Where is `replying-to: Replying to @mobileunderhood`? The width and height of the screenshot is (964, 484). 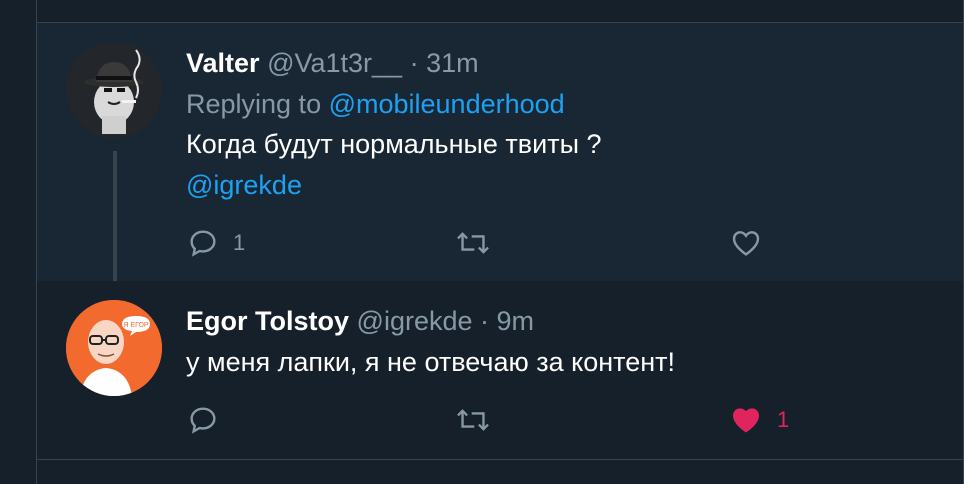 replying-to: Replying to @mobileunderhood is located at coordinates (375, 104).